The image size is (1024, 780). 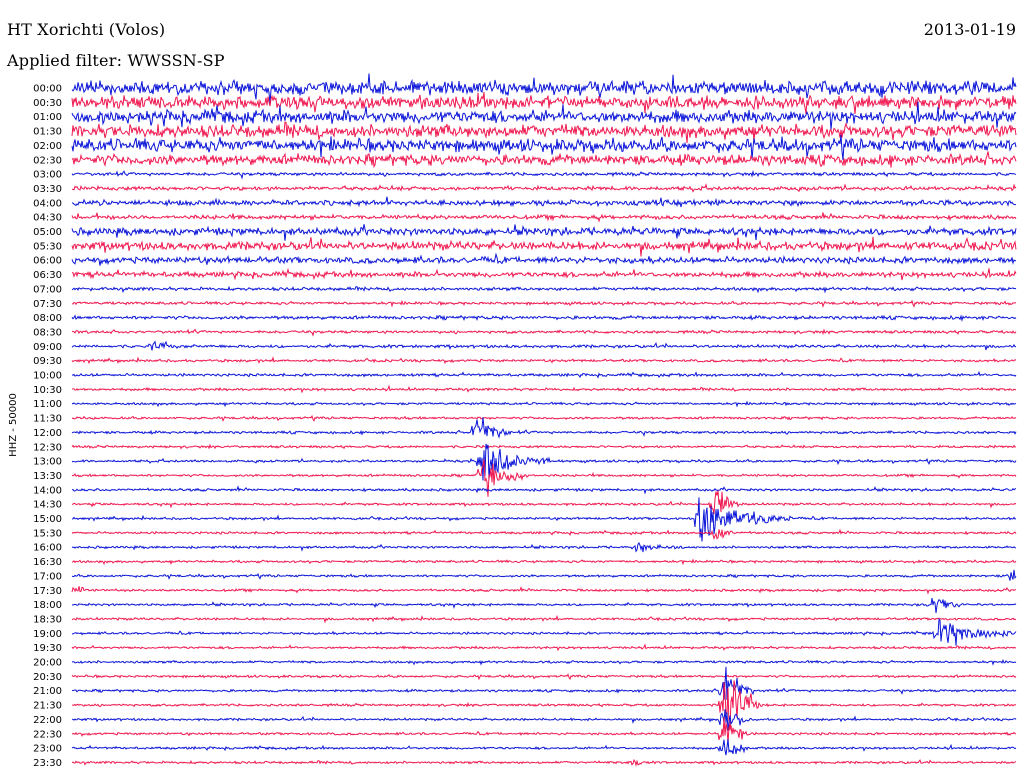 I want to click on time-label: 12:30, so click(x=47, y=447).